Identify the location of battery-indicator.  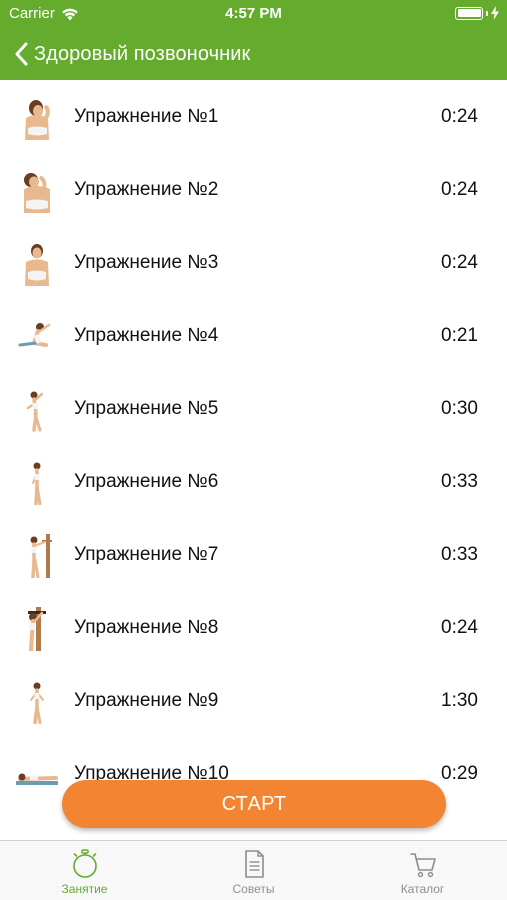
(477, 13).